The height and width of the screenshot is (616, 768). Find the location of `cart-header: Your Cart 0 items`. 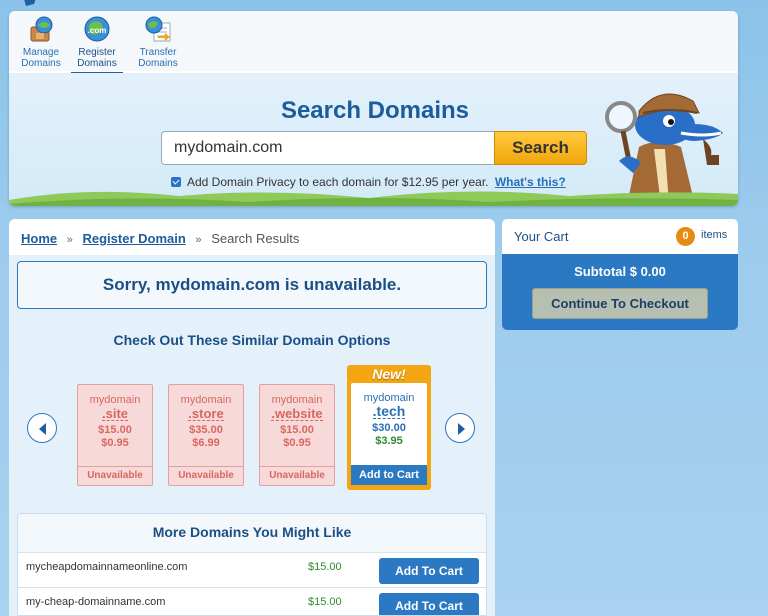

cart-header: Your Cart 0 items is located at coordinates (620, 236).